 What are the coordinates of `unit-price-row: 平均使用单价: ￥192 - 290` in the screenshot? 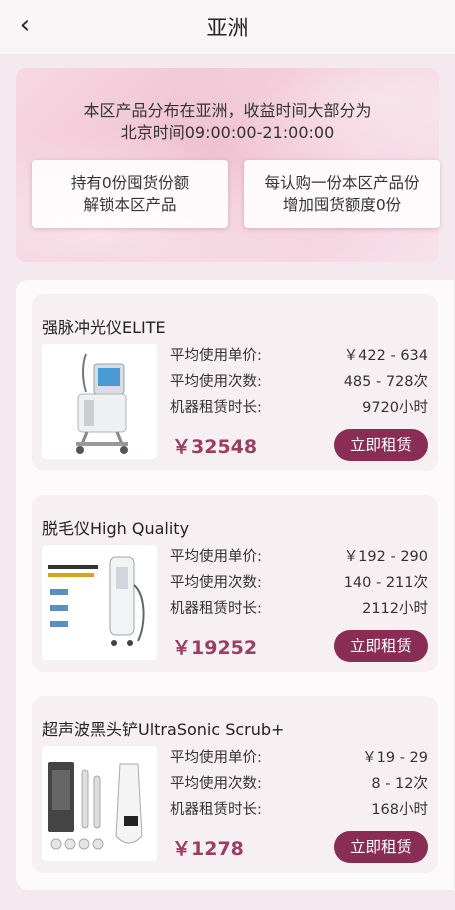 It's located at (299, 557).